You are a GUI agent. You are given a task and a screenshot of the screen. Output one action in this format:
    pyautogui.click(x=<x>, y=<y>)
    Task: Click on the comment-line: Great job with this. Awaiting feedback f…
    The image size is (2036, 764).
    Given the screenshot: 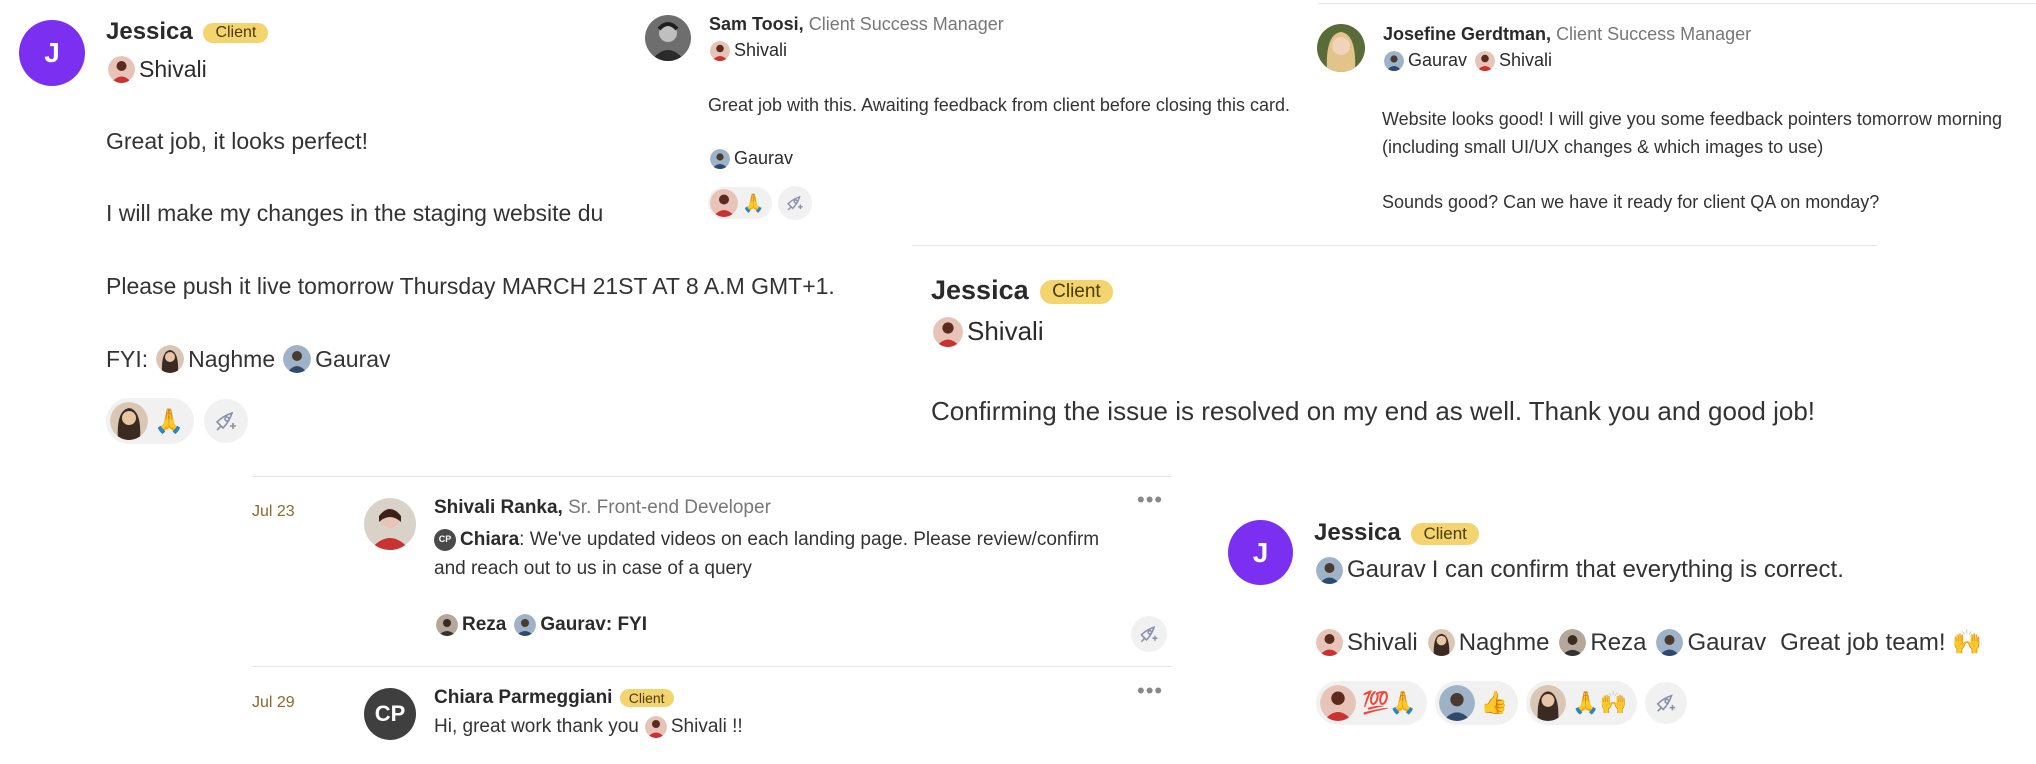 What is the action you would take?
    pyautogui.click(x=999, y=105)
    